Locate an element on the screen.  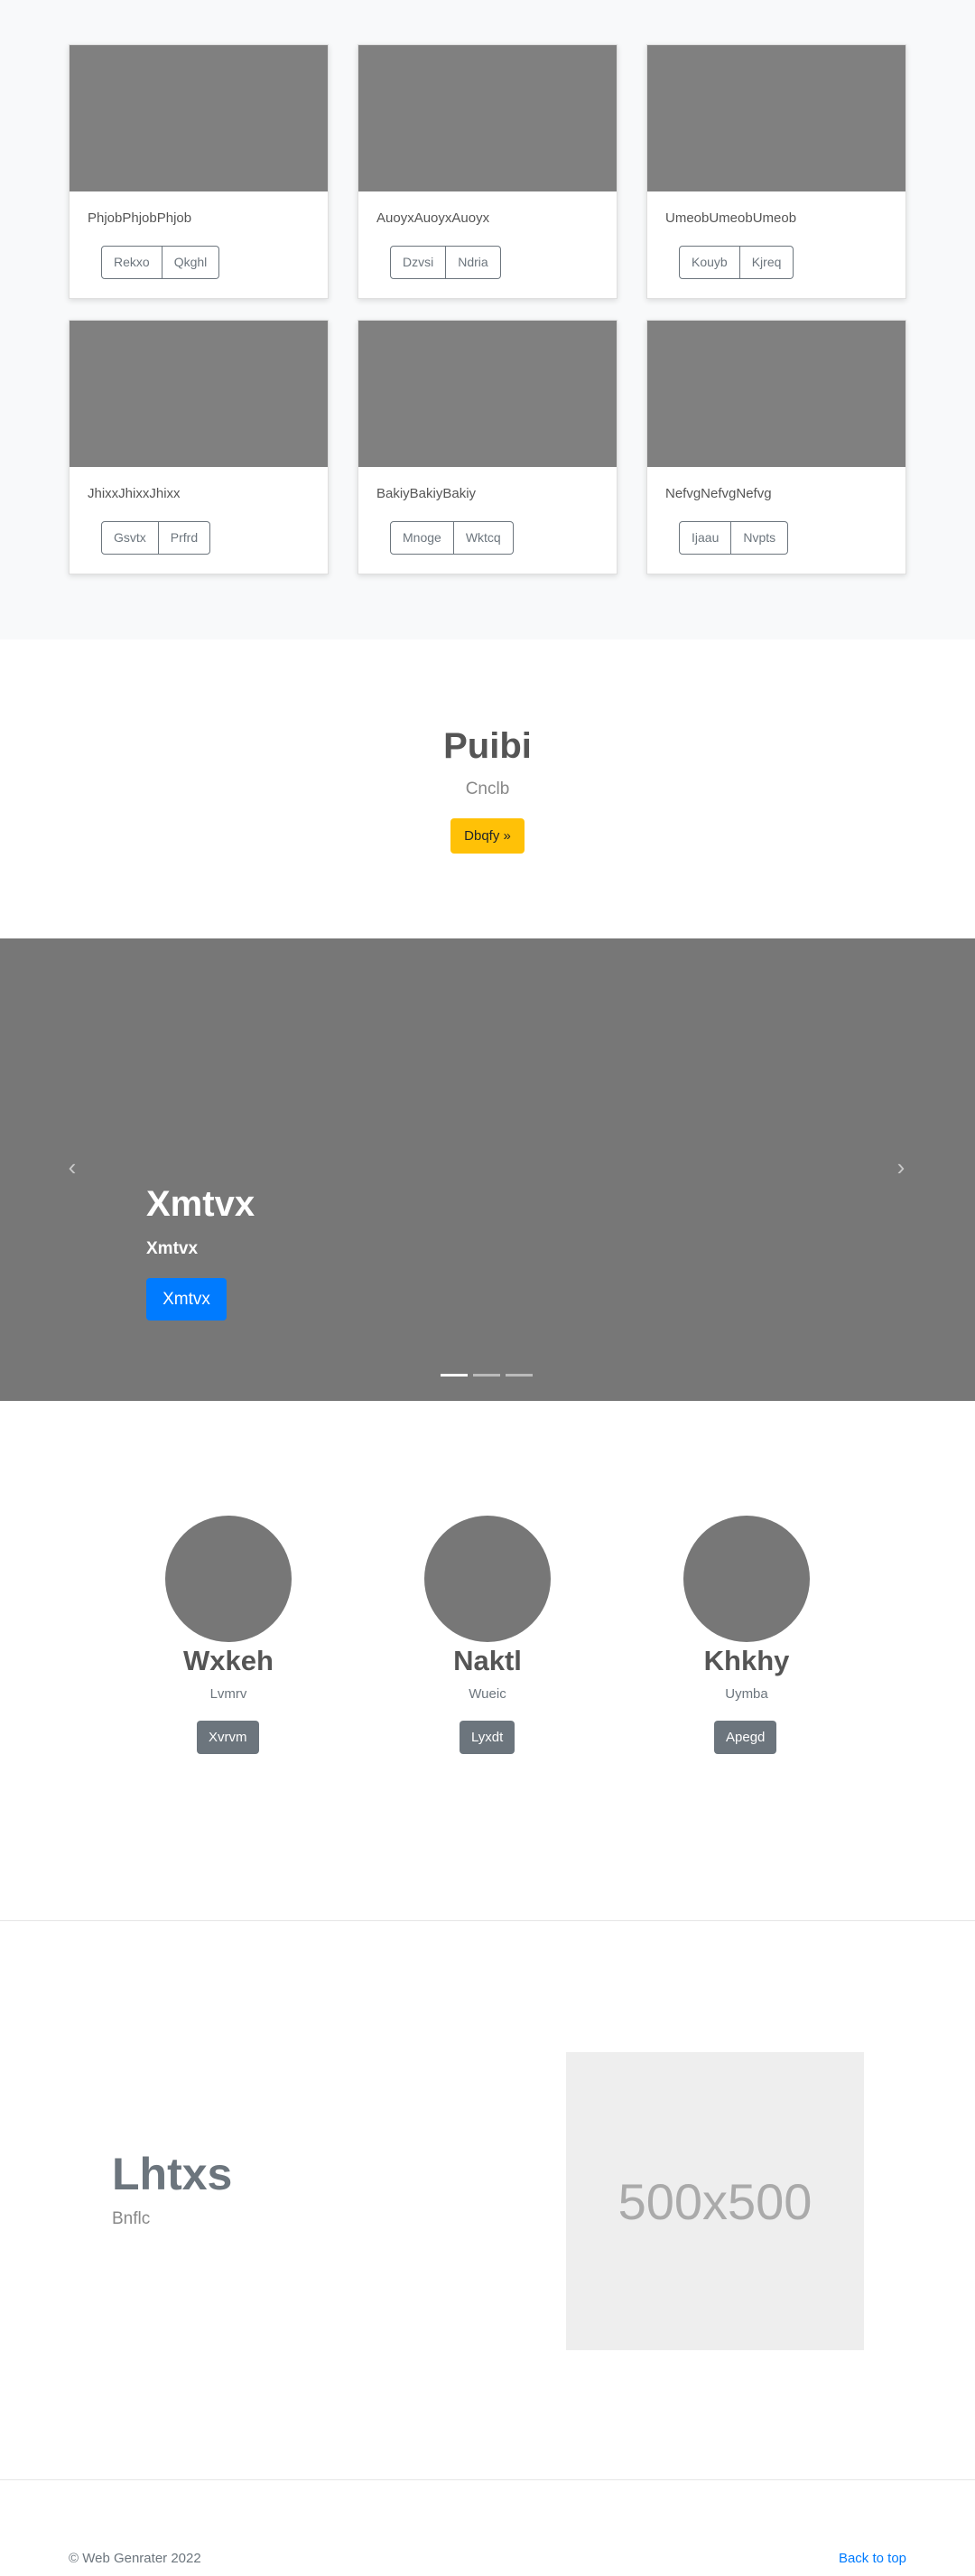
back-to-top-link: Back to top is located at coordinates (873, 2558).